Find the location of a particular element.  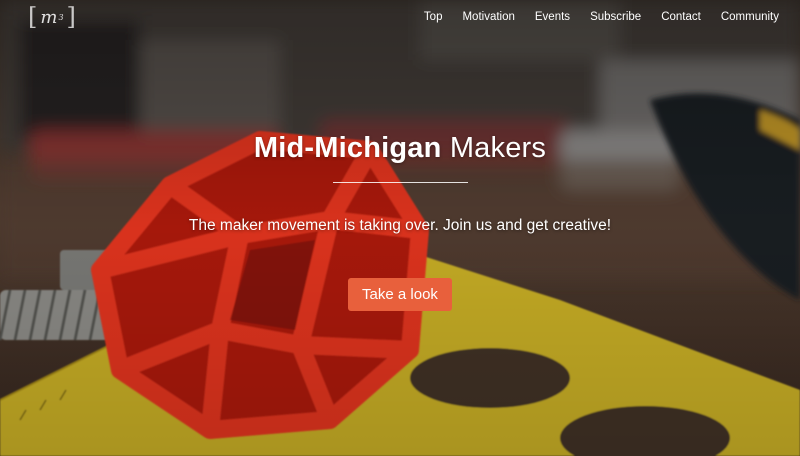

nav-link-motivation: Motivation is located at coordinates (488, 17).